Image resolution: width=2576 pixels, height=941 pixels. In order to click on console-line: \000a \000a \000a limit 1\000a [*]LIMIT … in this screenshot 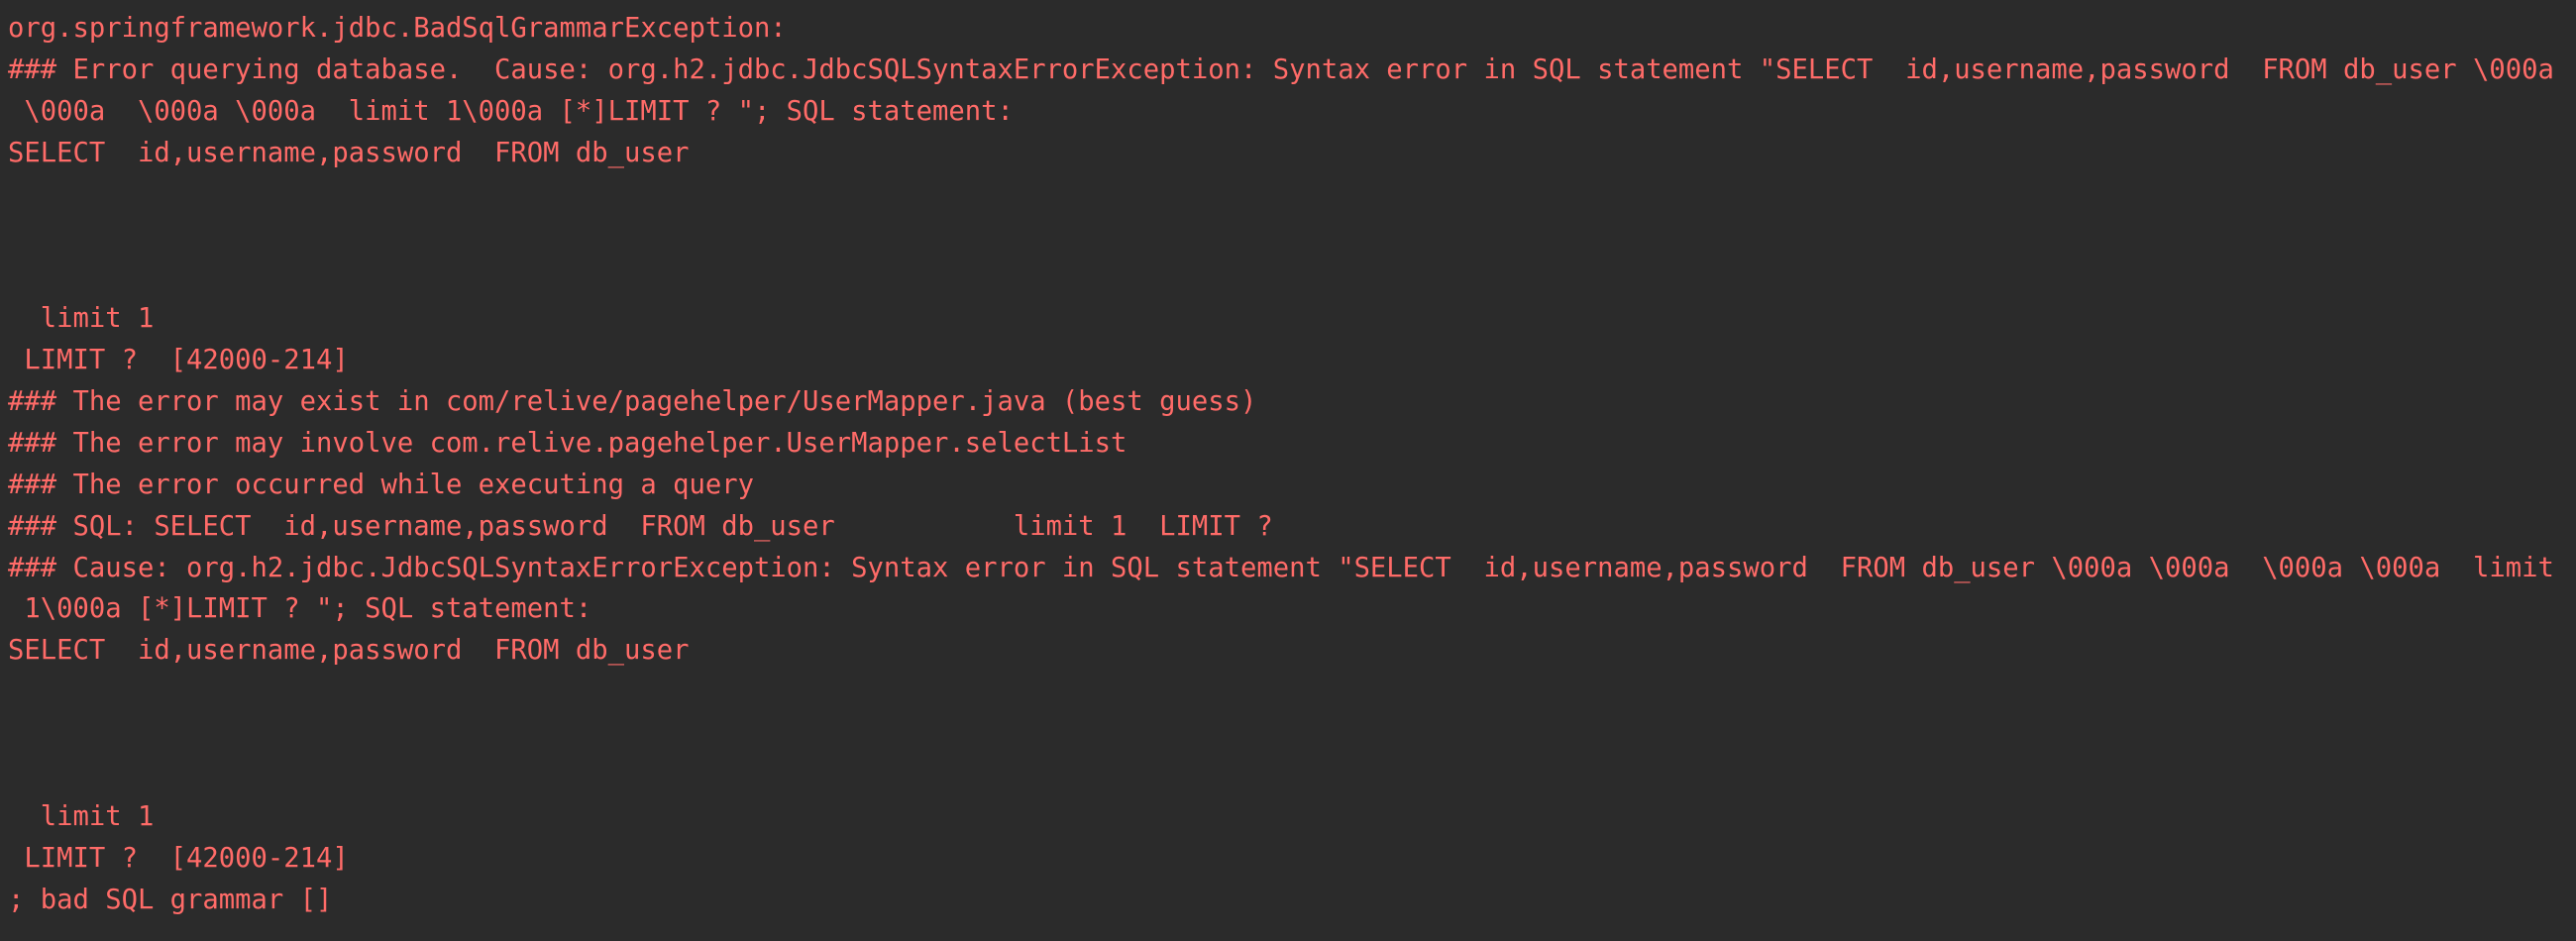, I will do `click(511, 111)`.